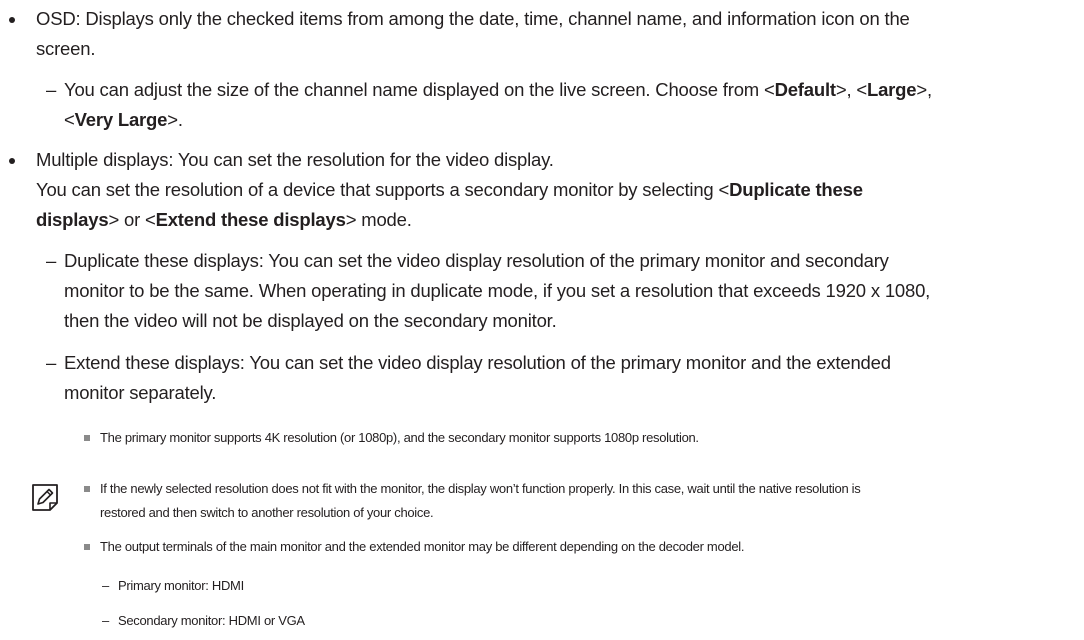  I want to click on secondary-monitor-text: Secondary monitor: HDMI or VGA, so click(211, 620).